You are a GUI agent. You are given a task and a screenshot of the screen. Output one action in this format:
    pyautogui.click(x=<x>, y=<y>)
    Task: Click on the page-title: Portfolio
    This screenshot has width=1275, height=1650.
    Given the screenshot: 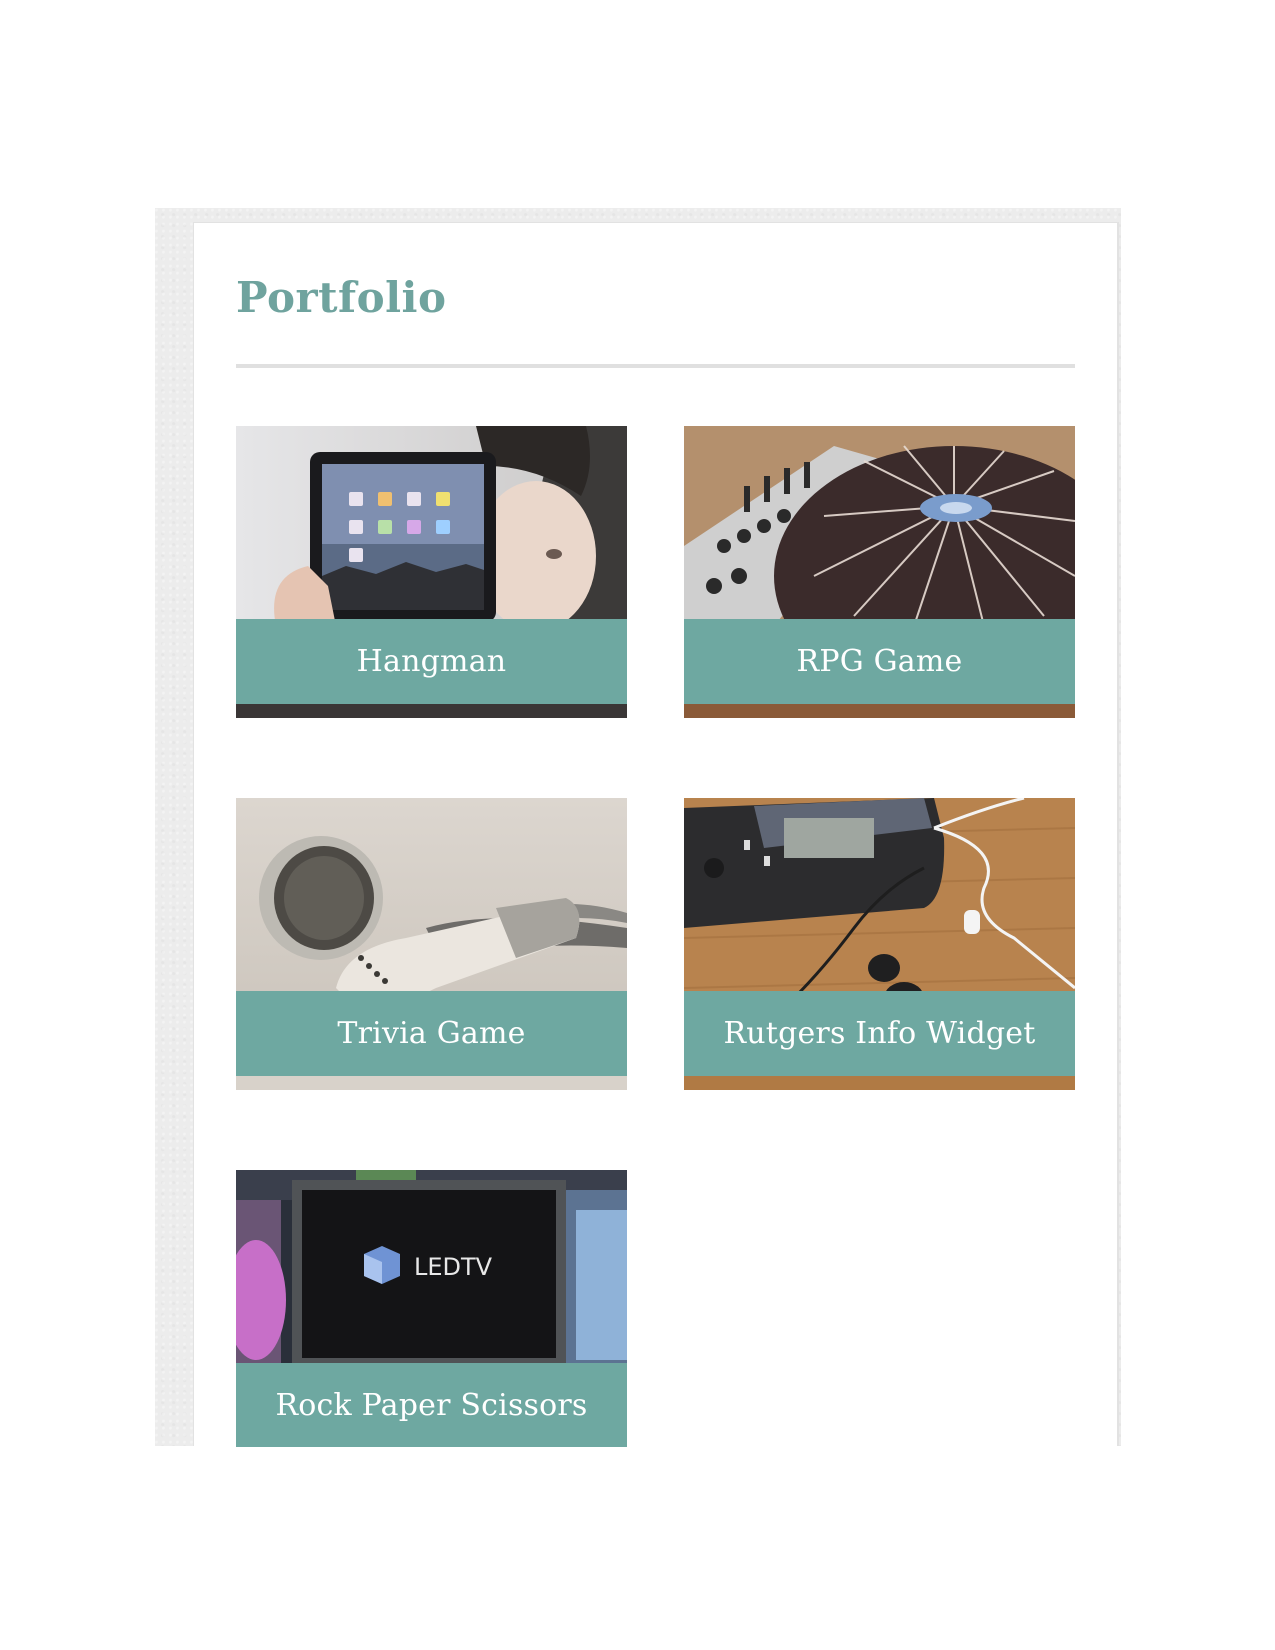 What is the action you would take?
    pyautogui.click(x=341, y=297)
    